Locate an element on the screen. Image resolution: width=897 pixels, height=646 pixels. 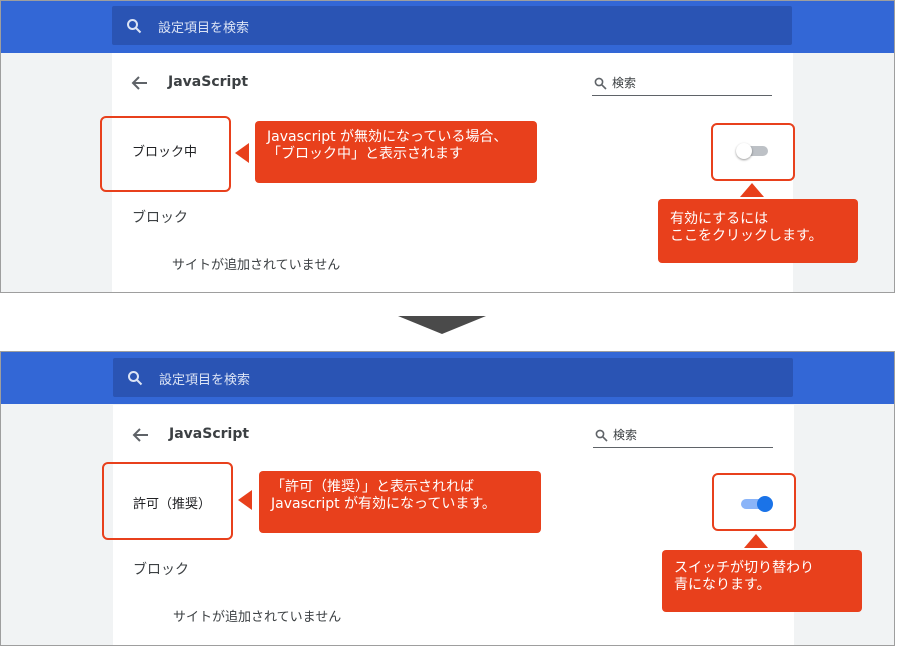
callout-line: 「許可（推奨）」と表示されれば is located at coordinates (372, 487).